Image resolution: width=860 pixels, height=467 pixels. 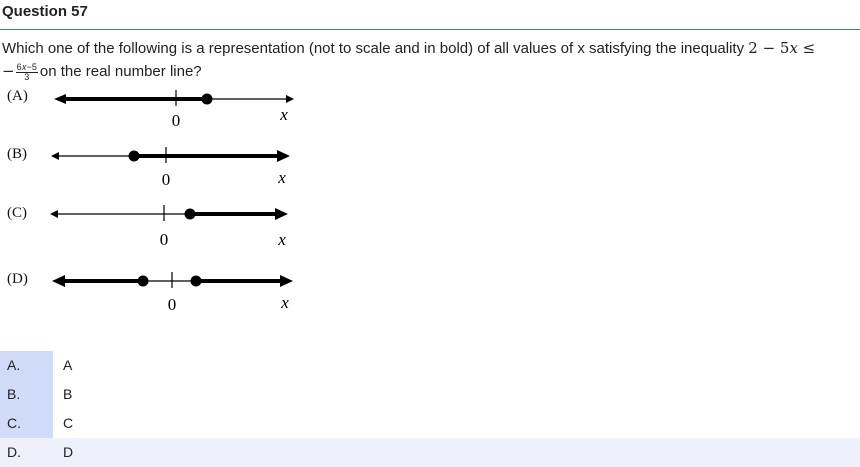 What do you see at coordinates (430, 423) in the screenshot?
I see `answer-option-c: C. C` at bounding box center [430, 423].